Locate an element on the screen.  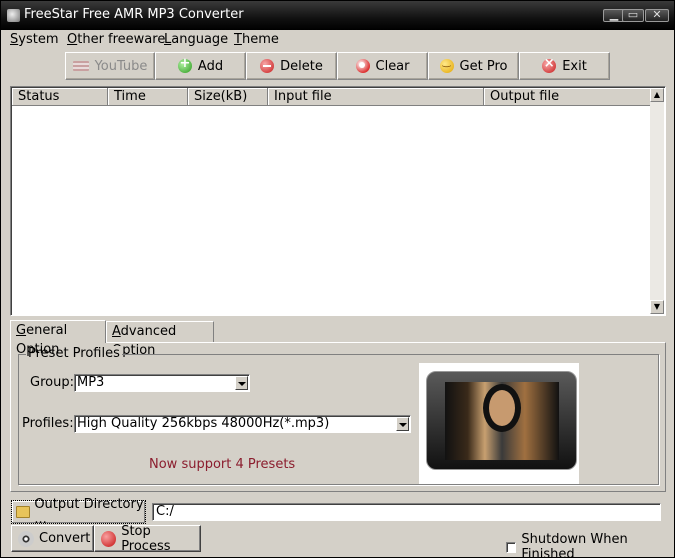
group-select: MP3 is located at coordinates (162, 383).